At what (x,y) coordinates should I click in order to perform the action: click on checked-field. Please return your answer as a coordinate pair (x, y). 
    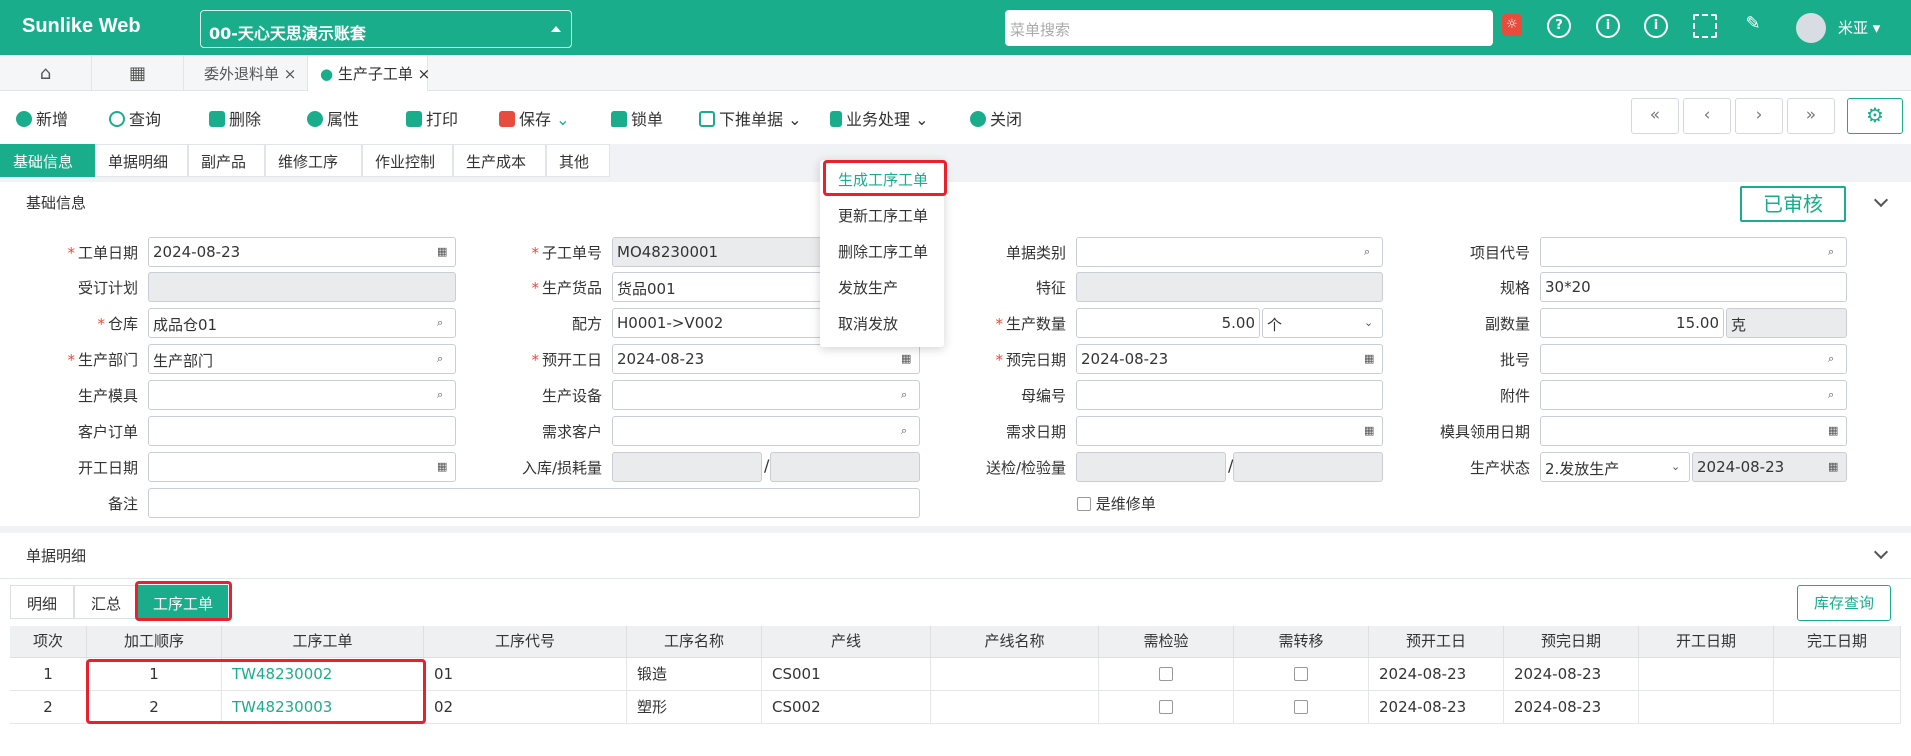
    Looking at the image, I should click on (1308, 467).